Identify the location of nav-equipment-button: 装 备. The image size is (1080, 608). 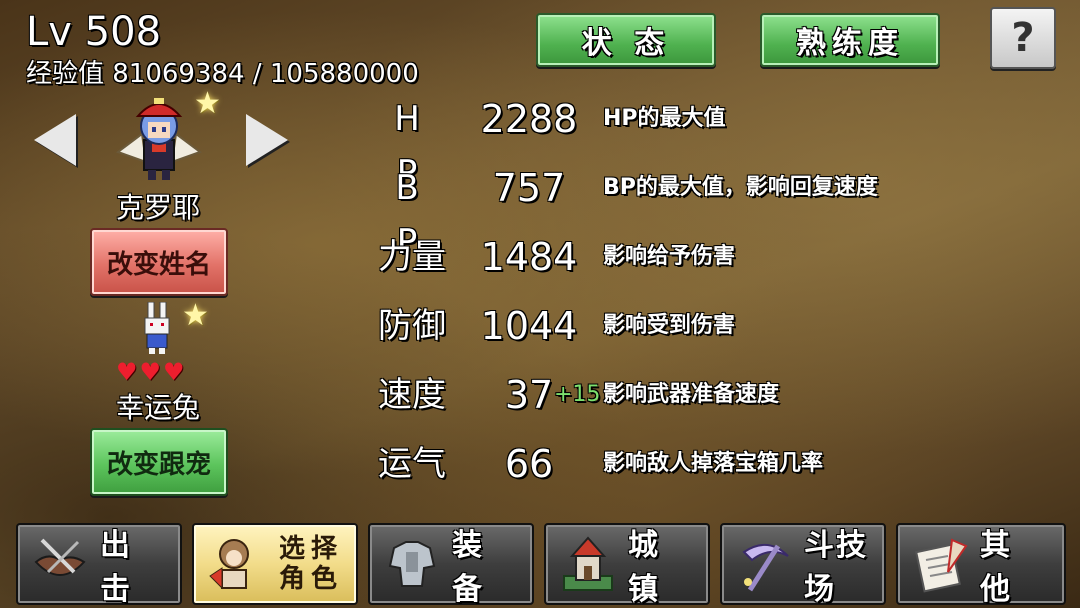
(451, 565).